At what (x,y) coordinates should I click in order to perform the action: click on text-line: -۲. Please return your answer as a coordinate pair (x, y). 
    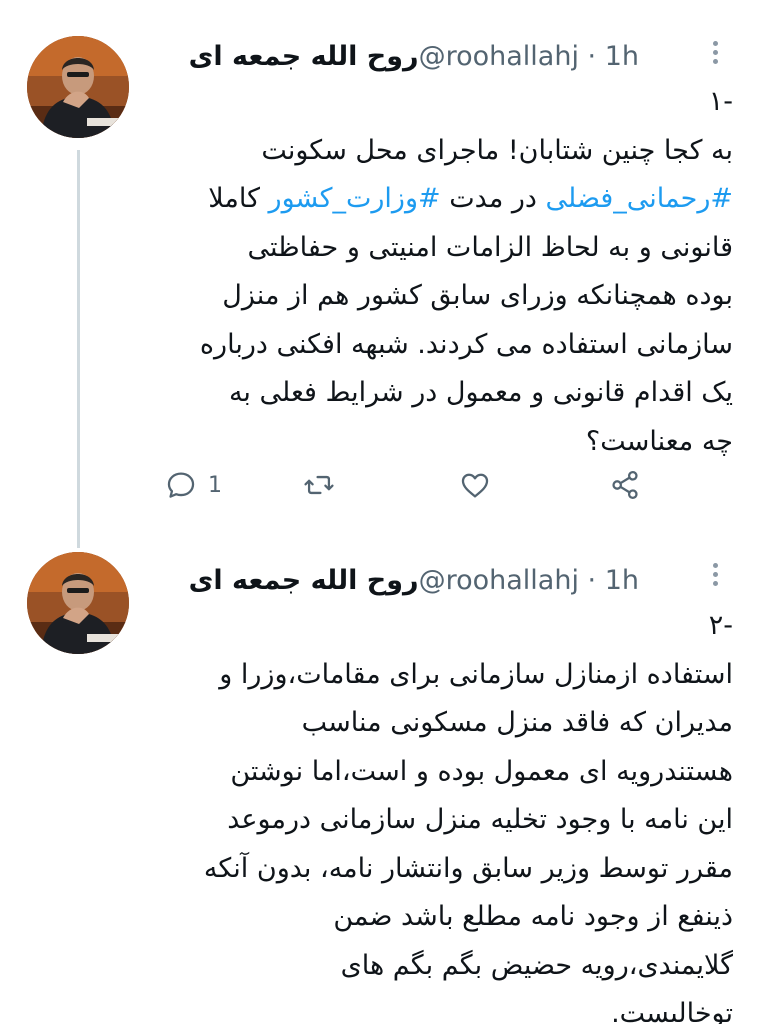
    Looking at the image, I should click on (720, 625).